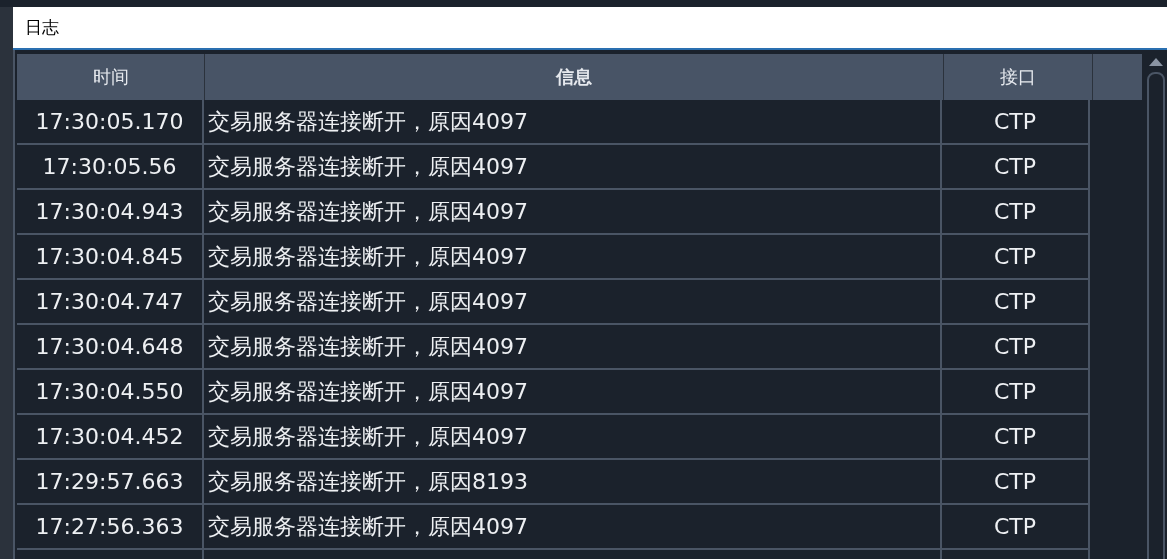 The width and height of the screenshot is (1167, 559). I want to click on column-header: 接口, so click(1018, 77).